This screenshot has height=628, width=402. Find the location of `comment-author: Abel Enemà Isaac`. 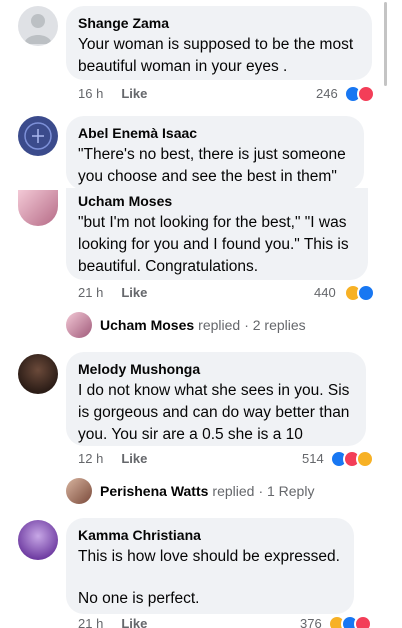

comment-author: Abel Enemà Isaac is located at coordinates (215, 133).